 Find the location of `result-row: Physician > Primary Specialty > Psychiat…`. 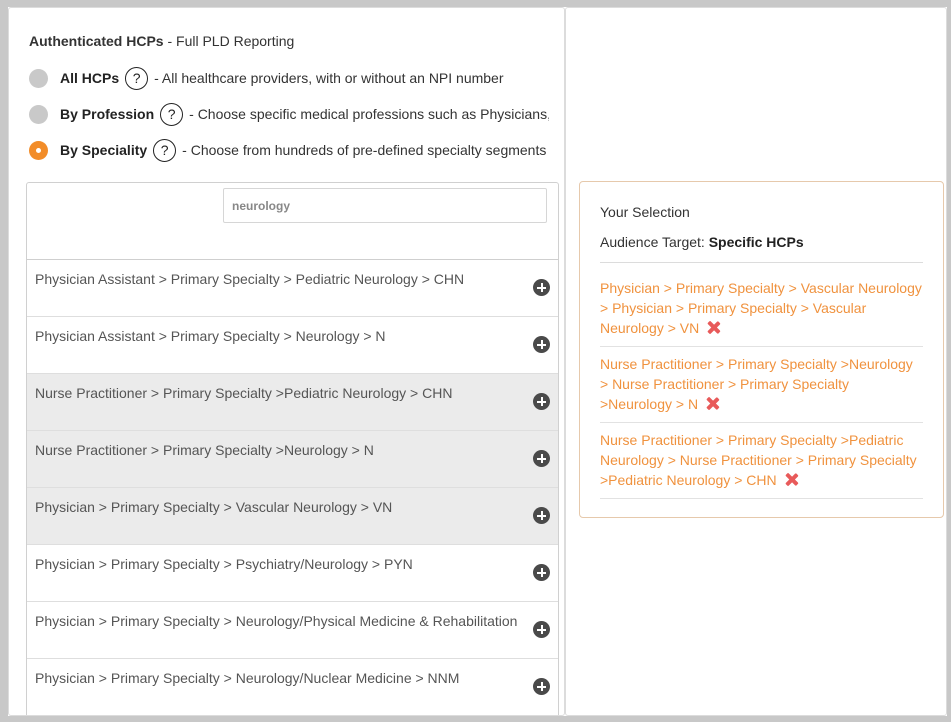

result-row: Physician > Primary Specialty > Psychiat… is located at coordinates (292, 573).